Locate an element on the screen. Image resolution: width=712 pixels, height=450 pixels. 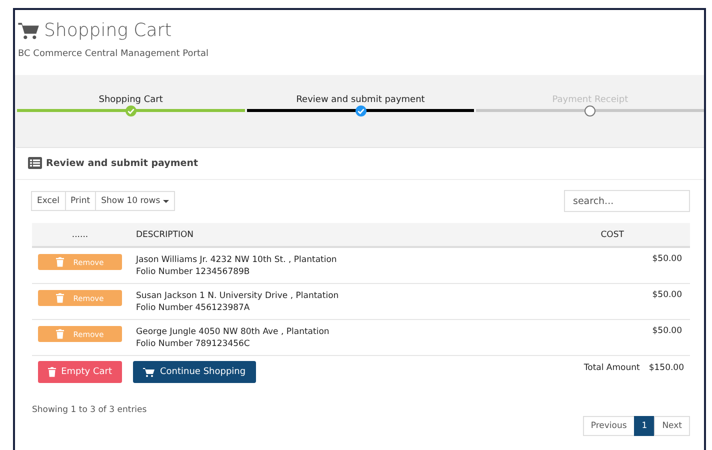
previous-button: Previous is located at coordinates (608, 426).